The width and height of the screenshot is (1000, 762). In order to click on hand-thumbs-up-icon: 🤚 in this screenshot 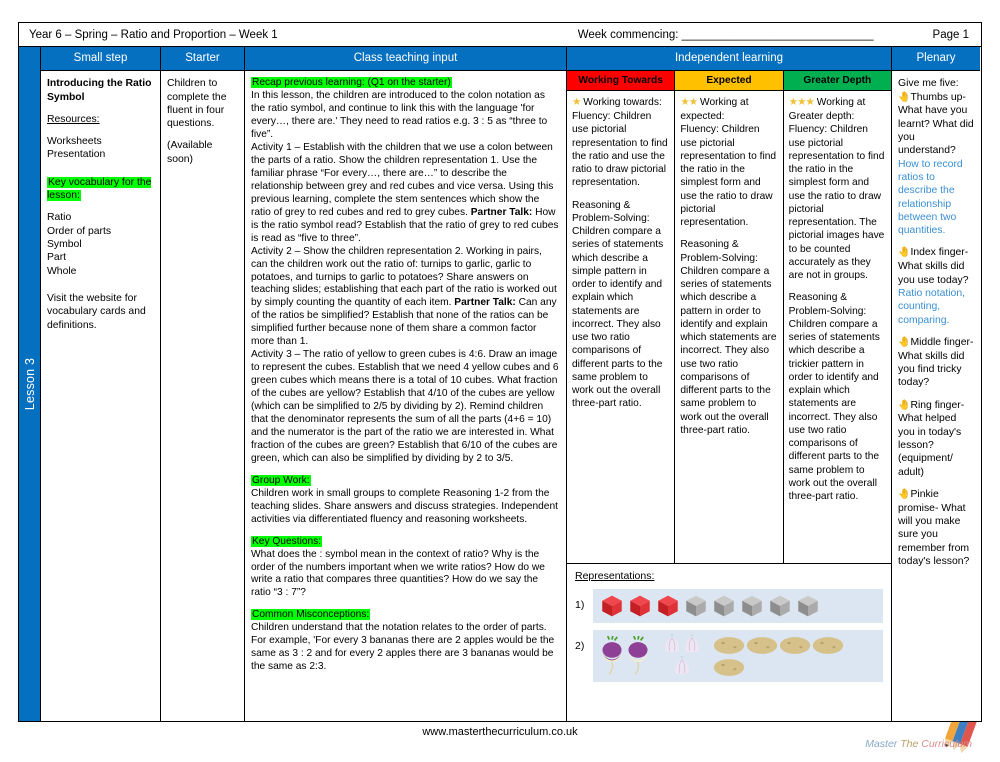, I will do `click(904, 97)`.